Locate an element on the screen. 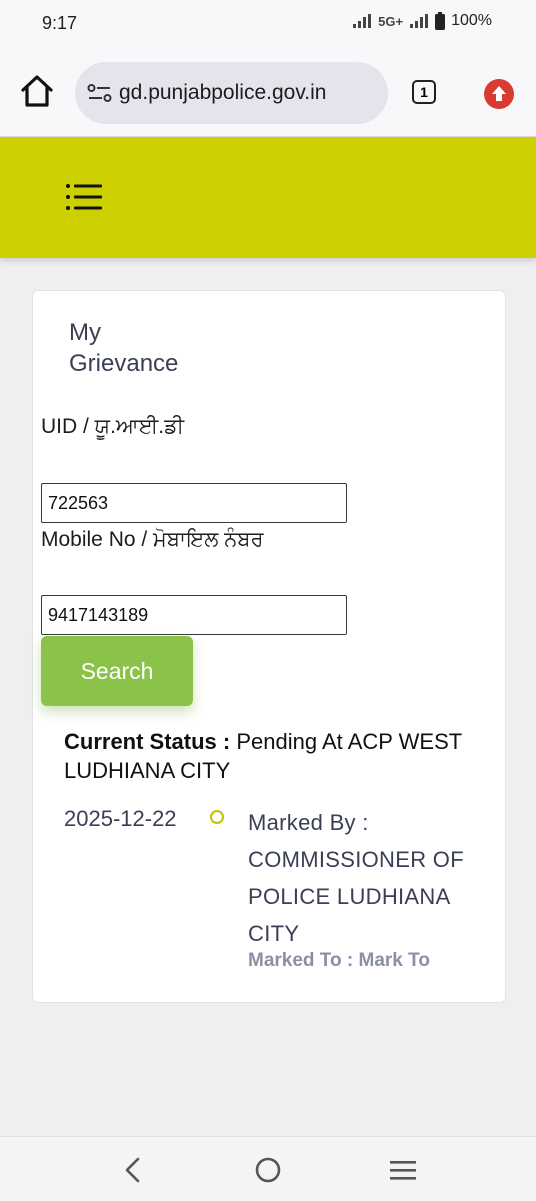  signal-icon is located at coordinates (362, 21).